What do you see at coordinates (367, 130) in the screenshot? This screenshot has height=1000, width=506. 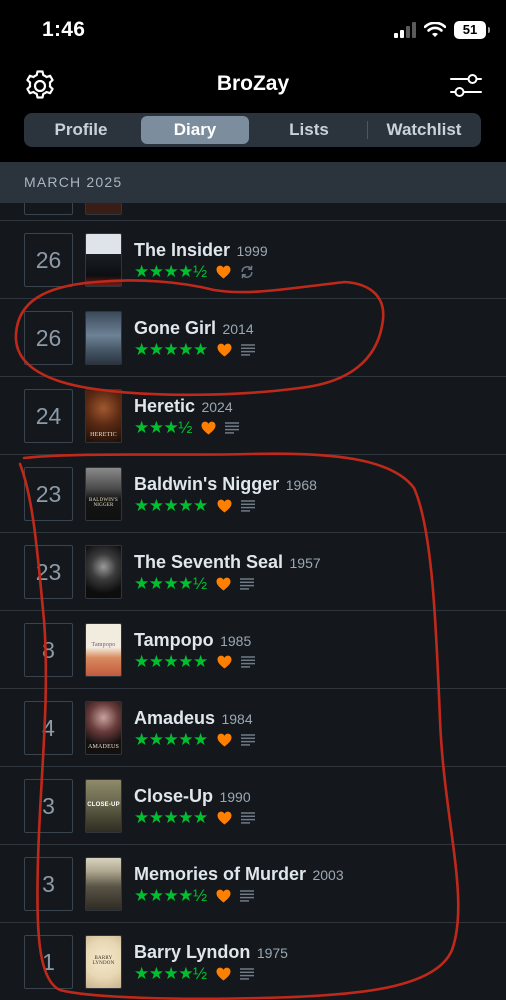 I see `tab-divider` at bounding box center [367, 130].